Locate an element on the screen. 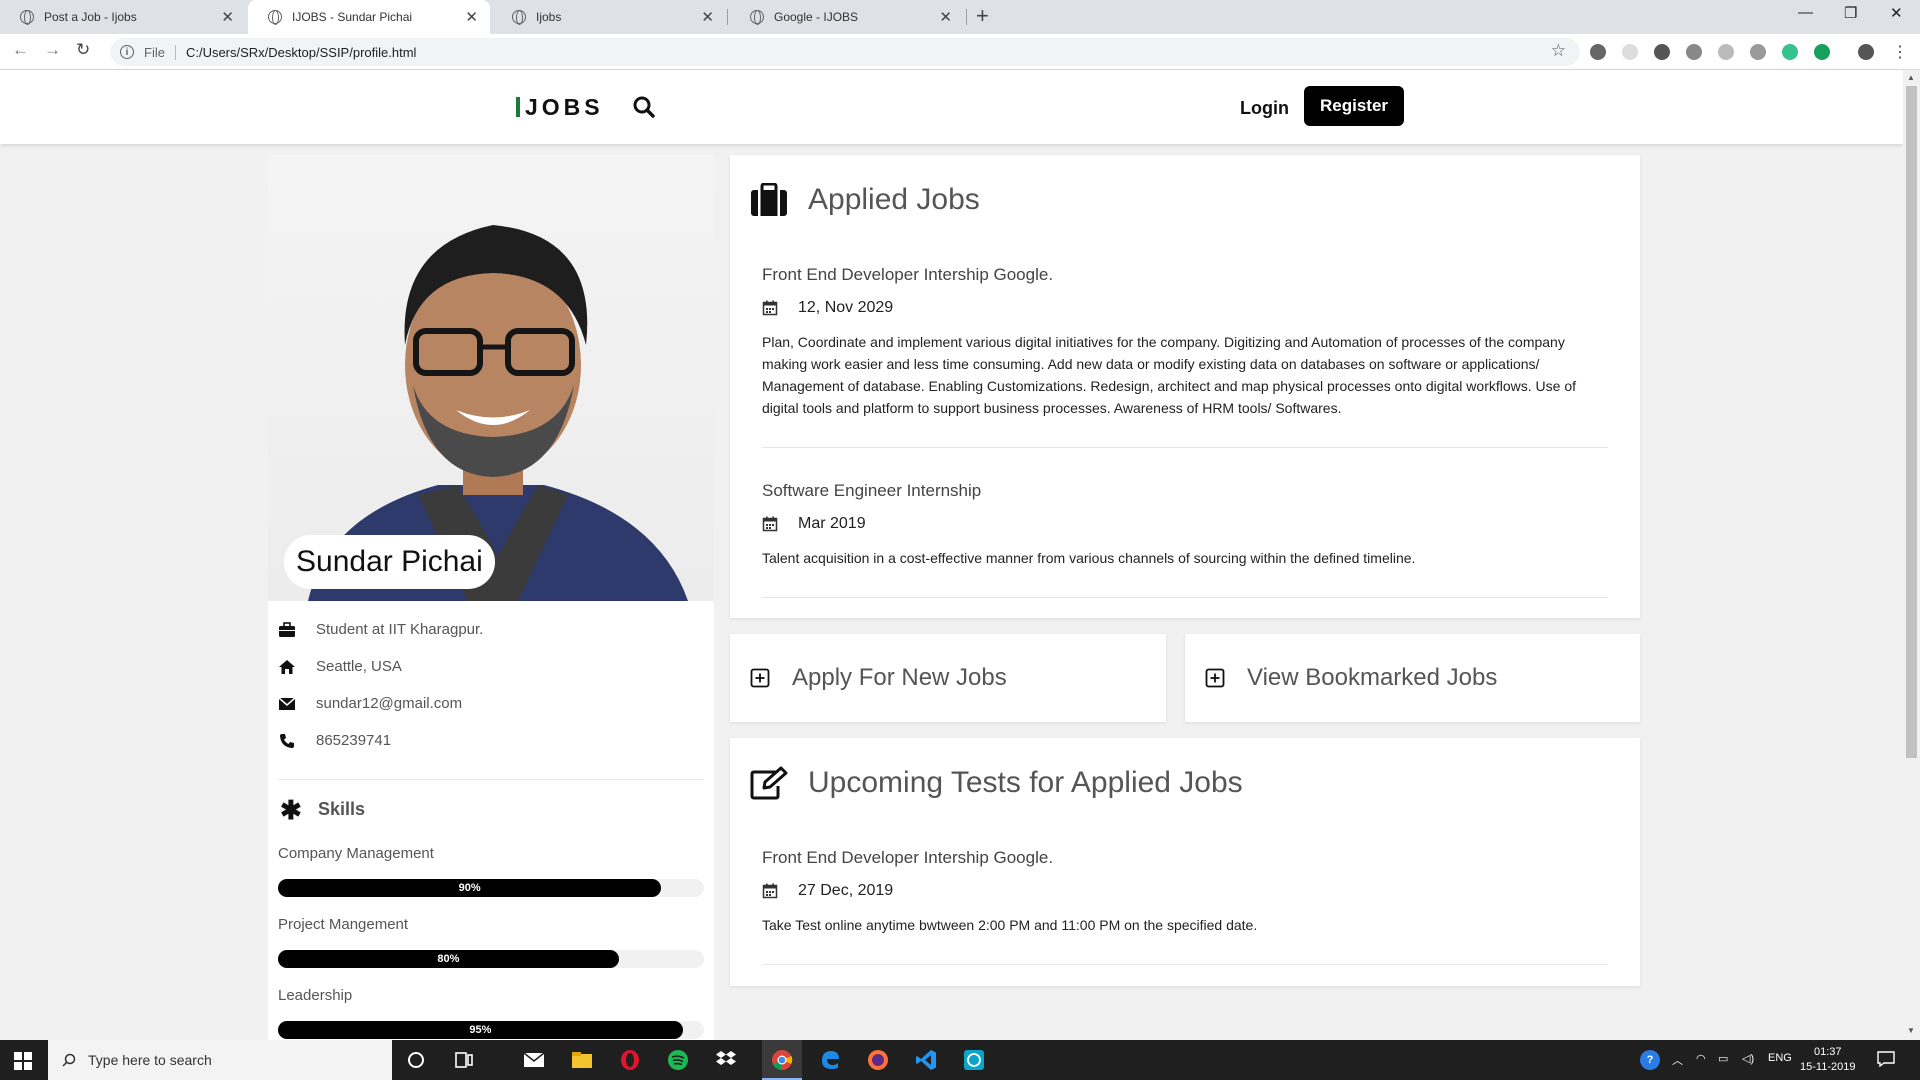 The height and width of the screenshot is (1080, 1920). asterisk-icon: ✱ is located at coordinates (291, 809).